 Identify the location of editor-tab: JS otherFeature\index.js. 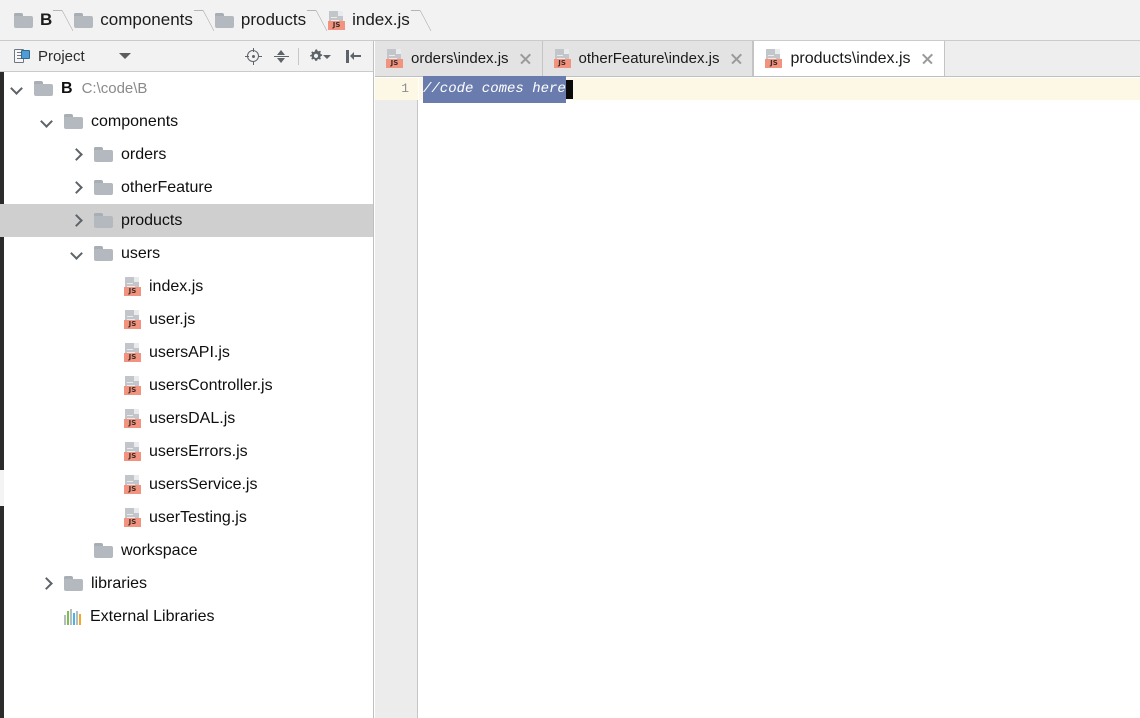
(648, 58).